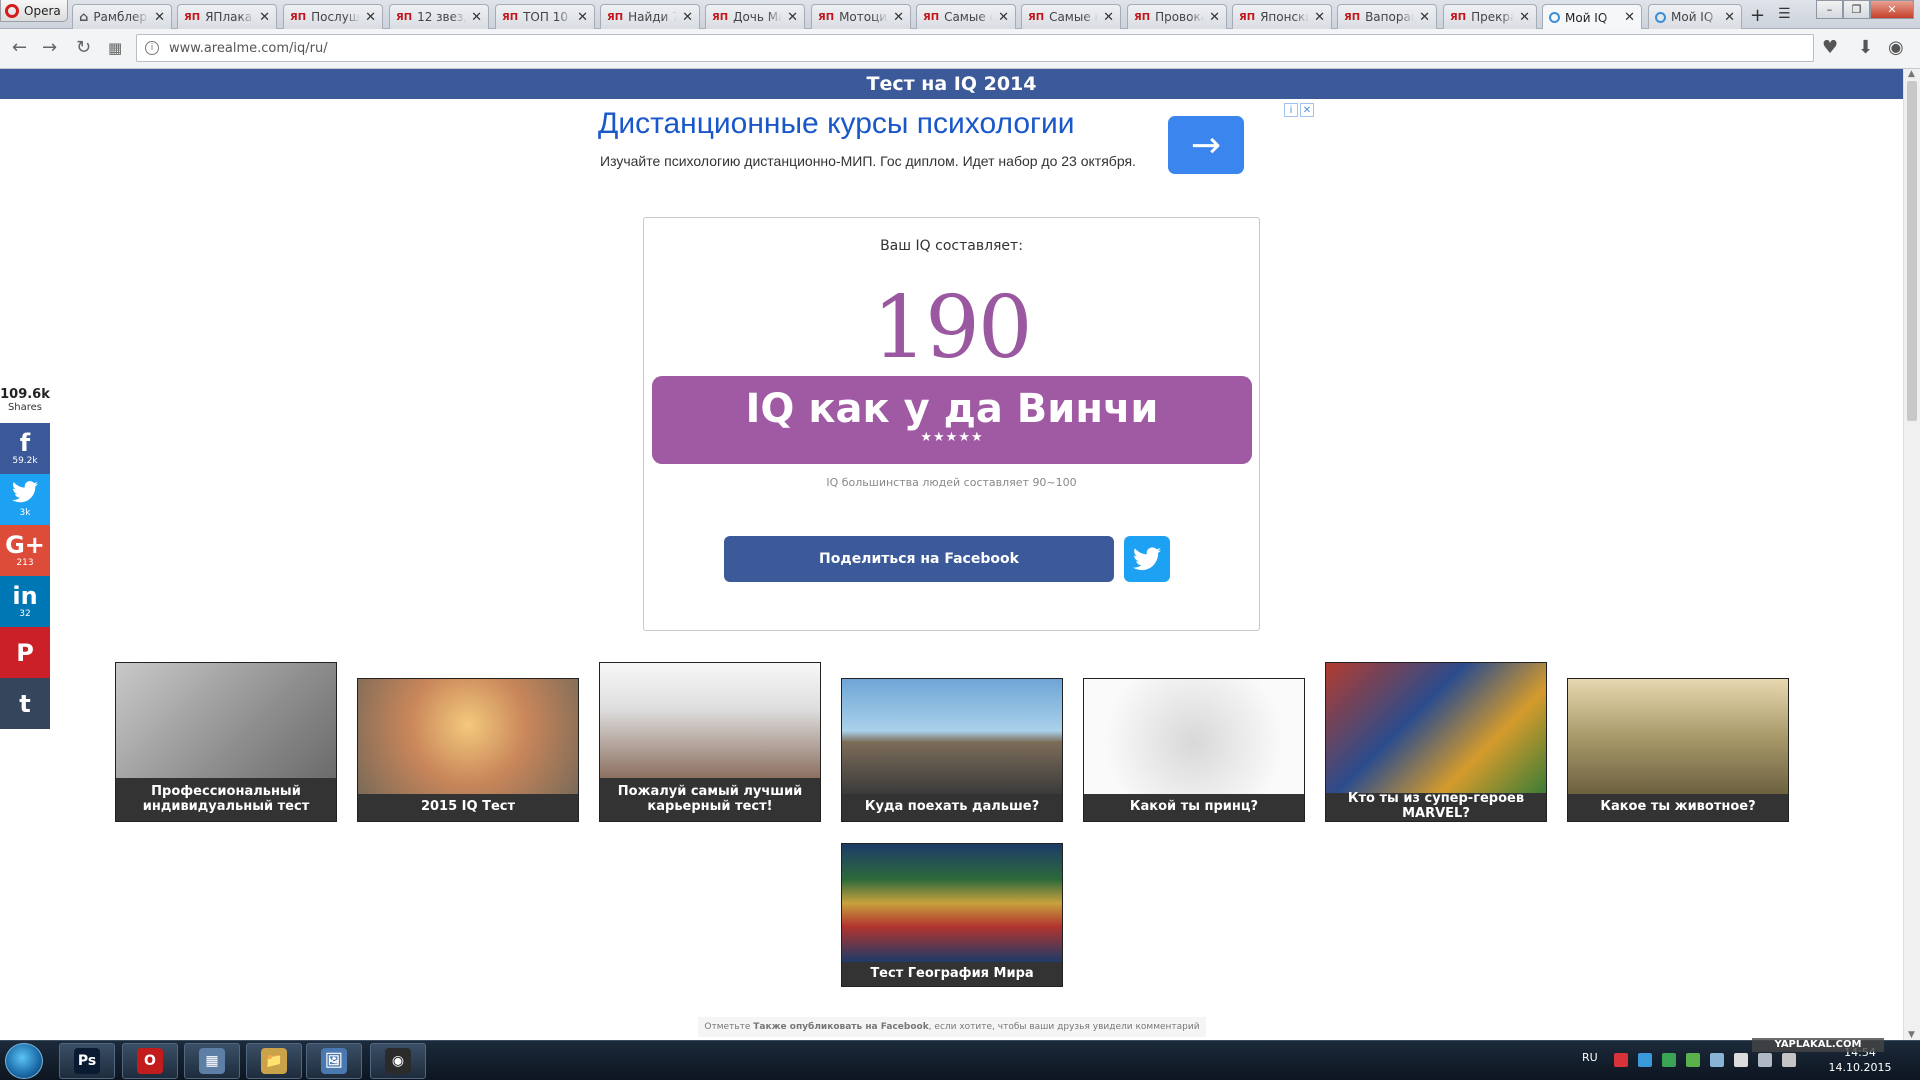 The height and width of the screenshot is (1080, 1920). I want to click on pinterest-share-button: P, so click(25, 652).